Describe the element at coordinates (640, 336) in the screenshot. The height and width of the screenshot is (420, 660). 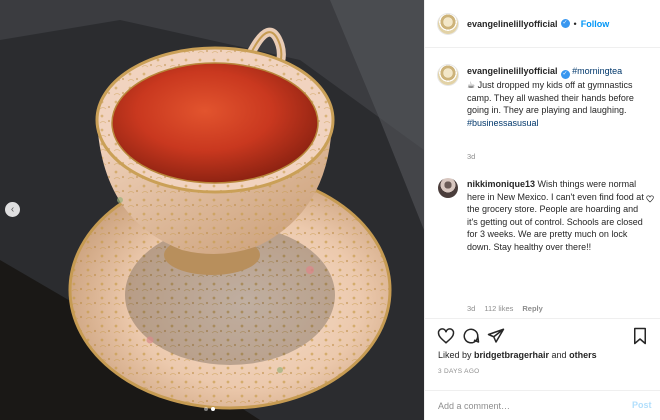
I see `bookmark-icon` at that location.